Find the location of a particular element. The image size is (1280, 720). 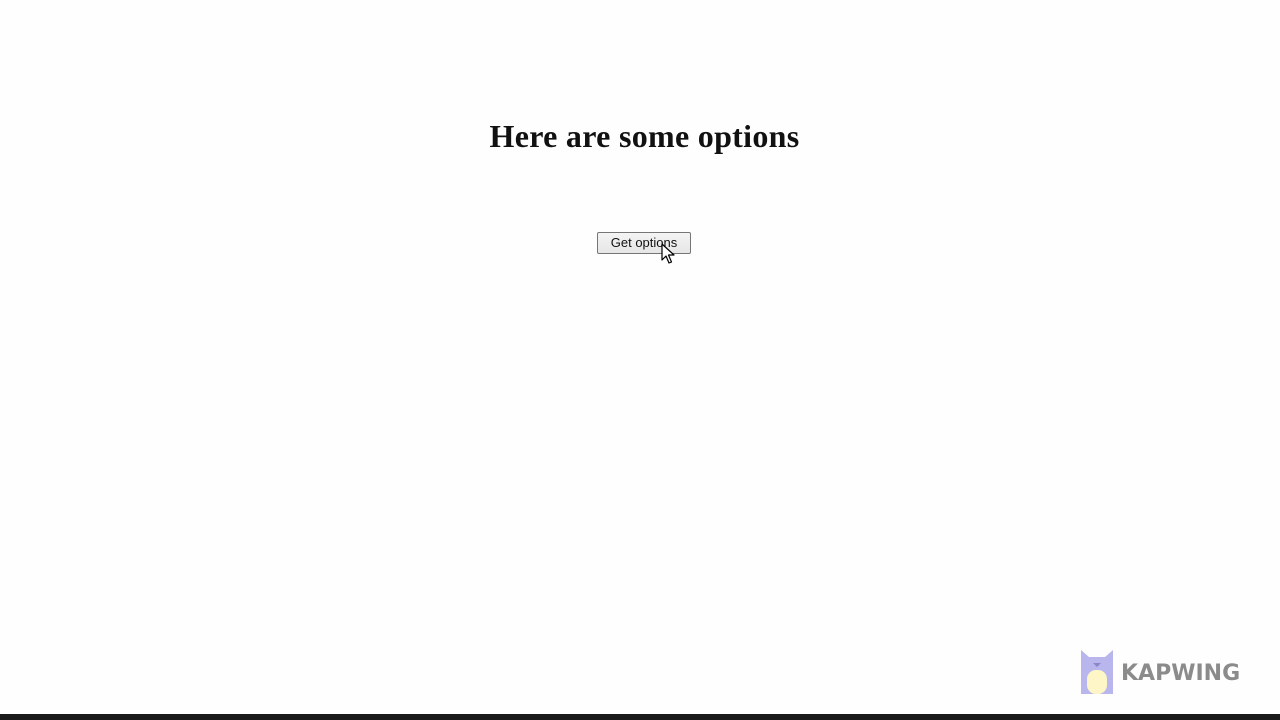

kapwing-cat-logo-icon is located at coordinates (1097, 672).